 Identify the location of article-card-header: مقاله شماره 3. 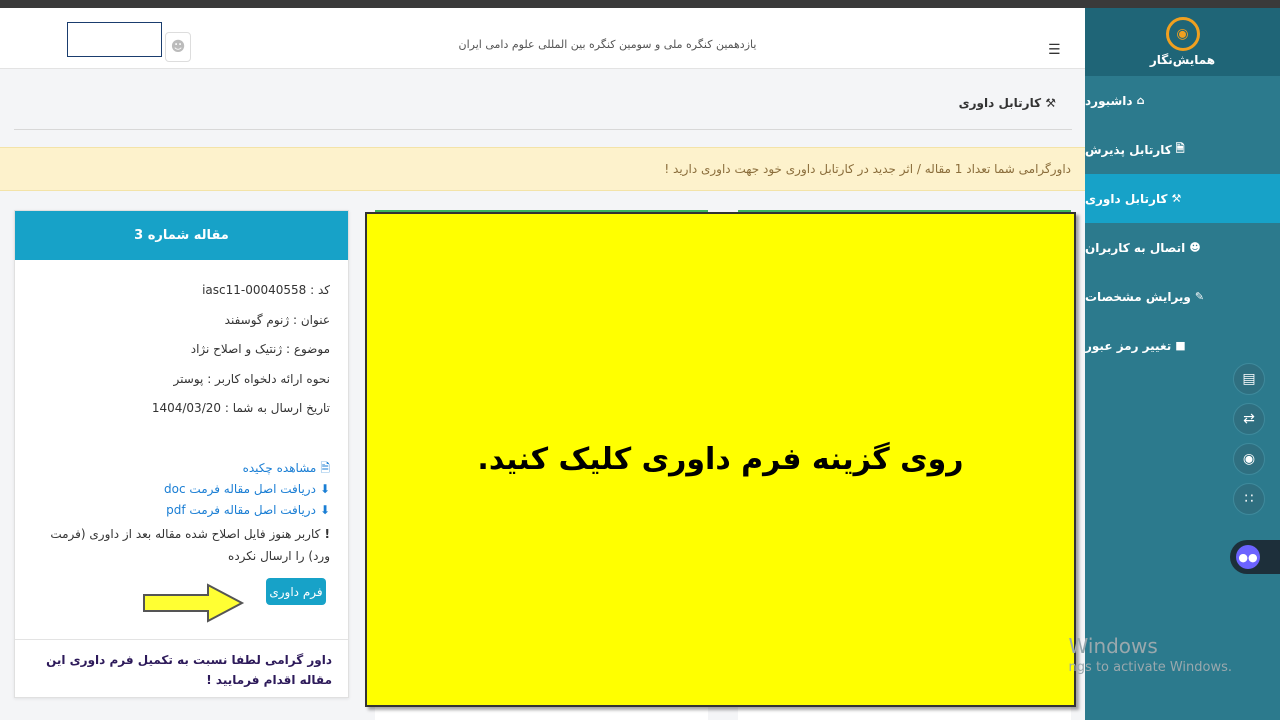
(181, 235).